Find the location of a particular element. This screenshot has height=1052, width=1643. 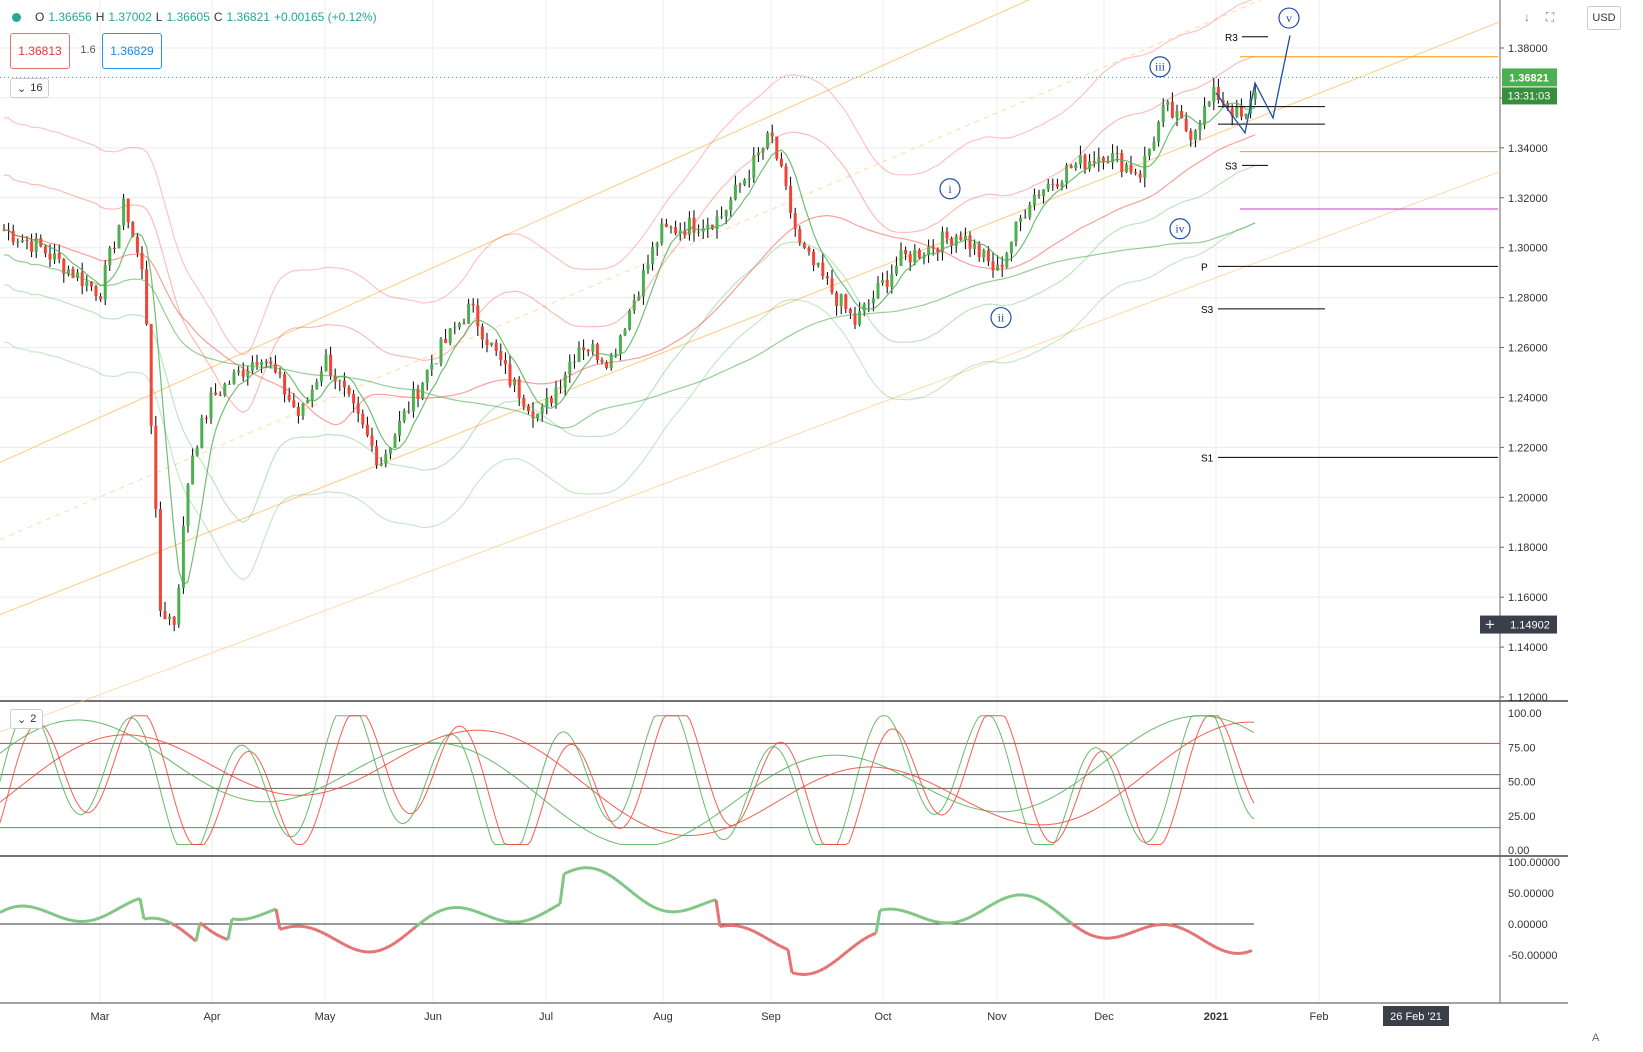

price-tick-label: 1.28000 is located at coordinates (1528, 299).